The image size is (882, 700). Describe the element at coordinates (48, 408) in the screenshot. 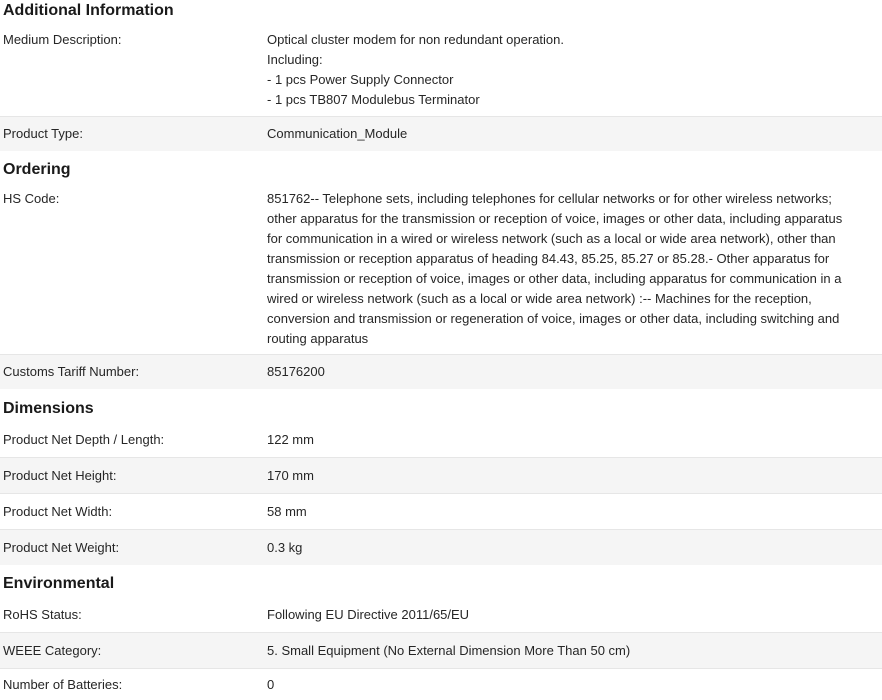

I see `section-title-dimensions: Dimensions` at that location.